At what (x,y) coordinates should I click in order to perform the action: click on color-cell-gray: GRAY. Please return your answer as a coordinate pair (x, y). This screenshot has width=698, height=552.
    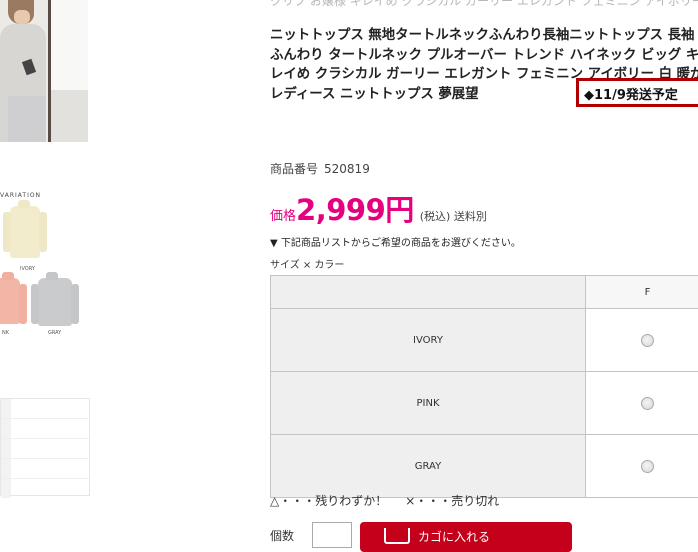
    Looking at the image, I should click on (428, 466).